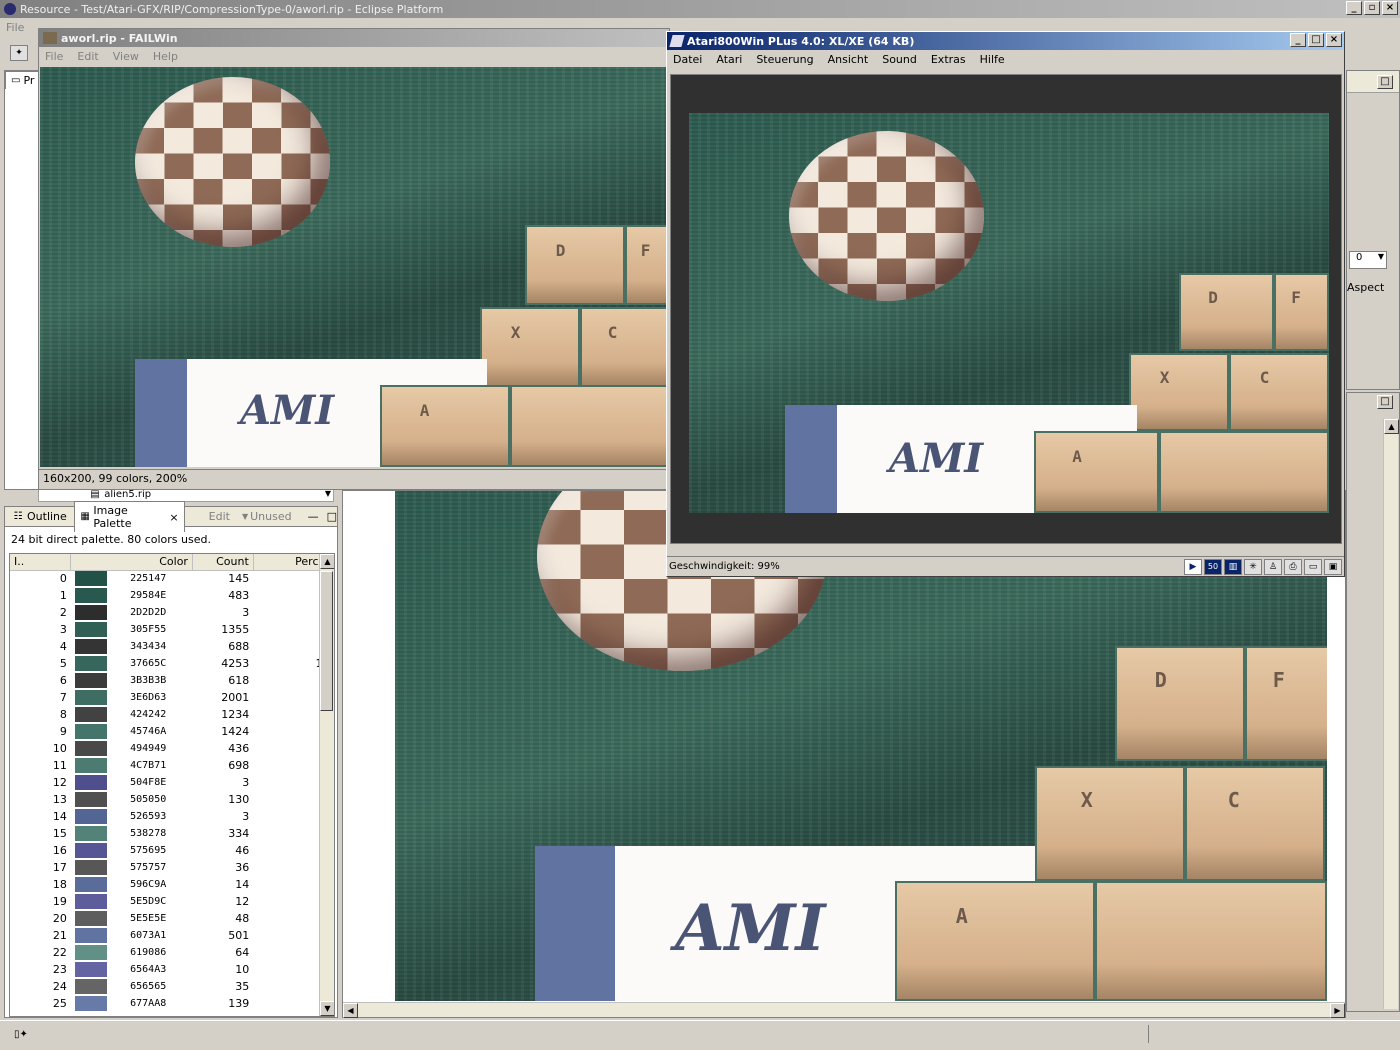 This screenshot has height=1050, width=1400. What do you see at coordinates (90, 901) in the screenshot?
I see `swatch-fill` at bounding box center [90, 901].